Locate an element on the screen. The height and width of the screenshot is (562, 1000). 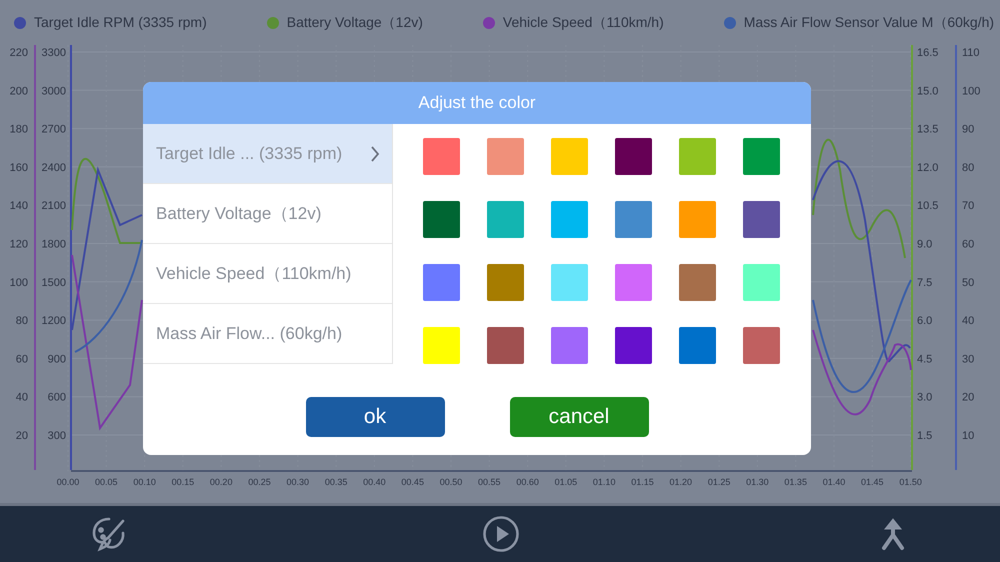
axis-label: 90 is located at coordinates (968, 130).